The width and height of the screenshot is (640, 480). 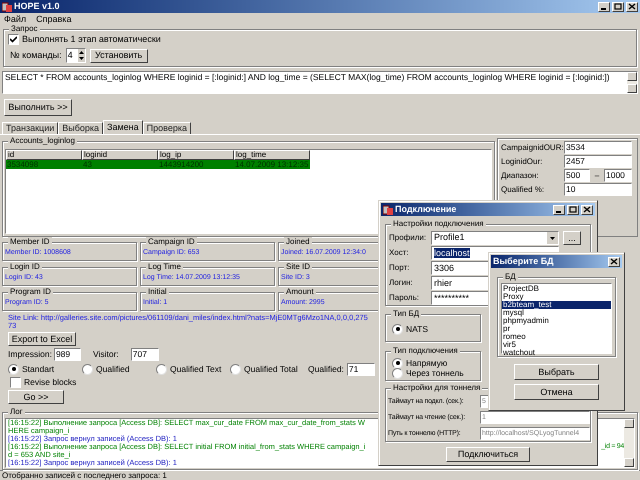 I want to click on group-title: Member ID, so click(x=30, y=242).